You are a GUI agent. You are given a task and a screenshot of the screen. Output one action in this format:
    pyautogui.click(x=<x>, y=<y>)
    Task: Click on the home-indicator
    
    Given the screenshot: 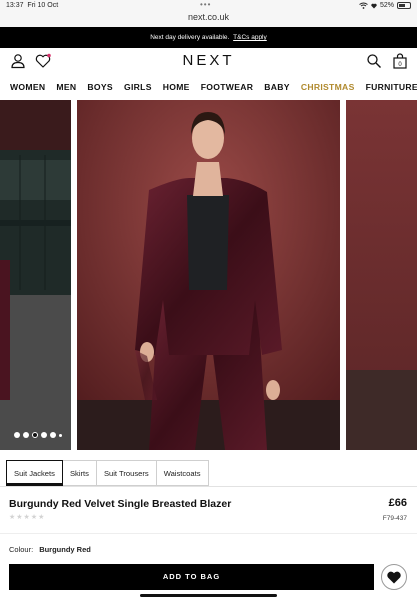 What is the action you would take?
    pyautogui.click(x=208, y=595)
    